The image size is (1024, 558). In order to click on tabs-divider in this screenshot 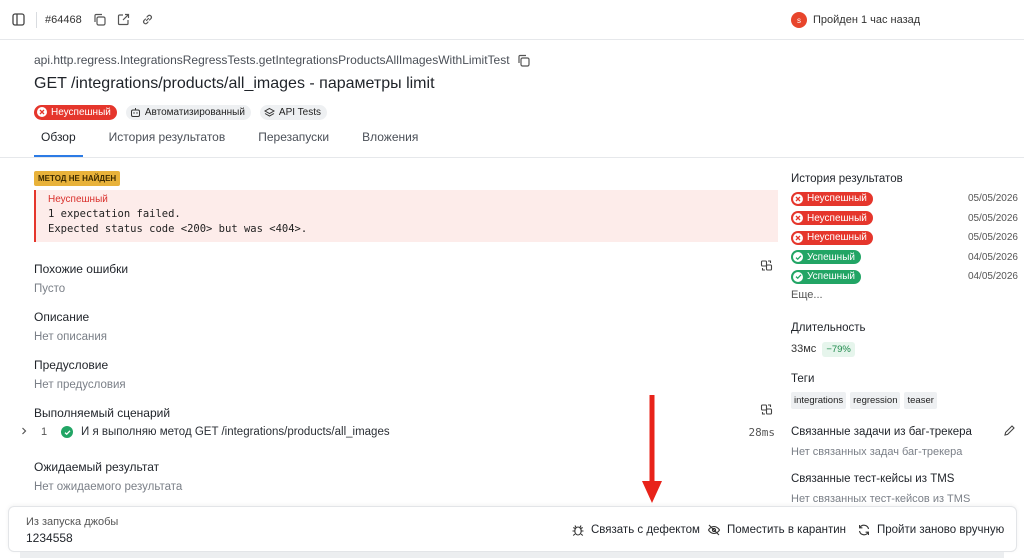, I will do `click(512, 157)`.